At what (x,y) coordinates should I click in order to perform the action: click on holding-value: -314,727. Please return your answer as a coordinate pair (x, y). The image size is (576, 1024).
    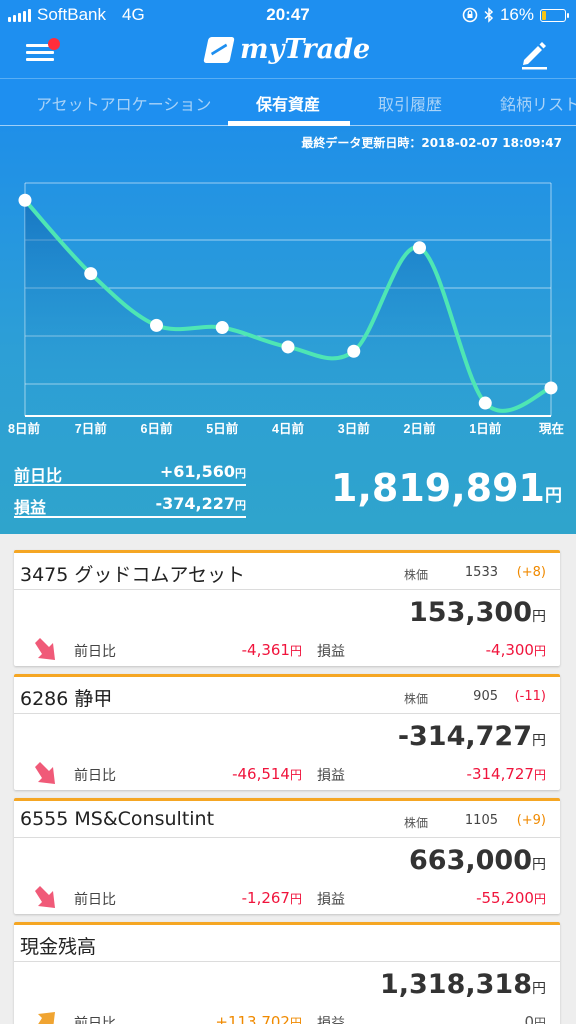
    Looking at the image, I should click on (464, 736).